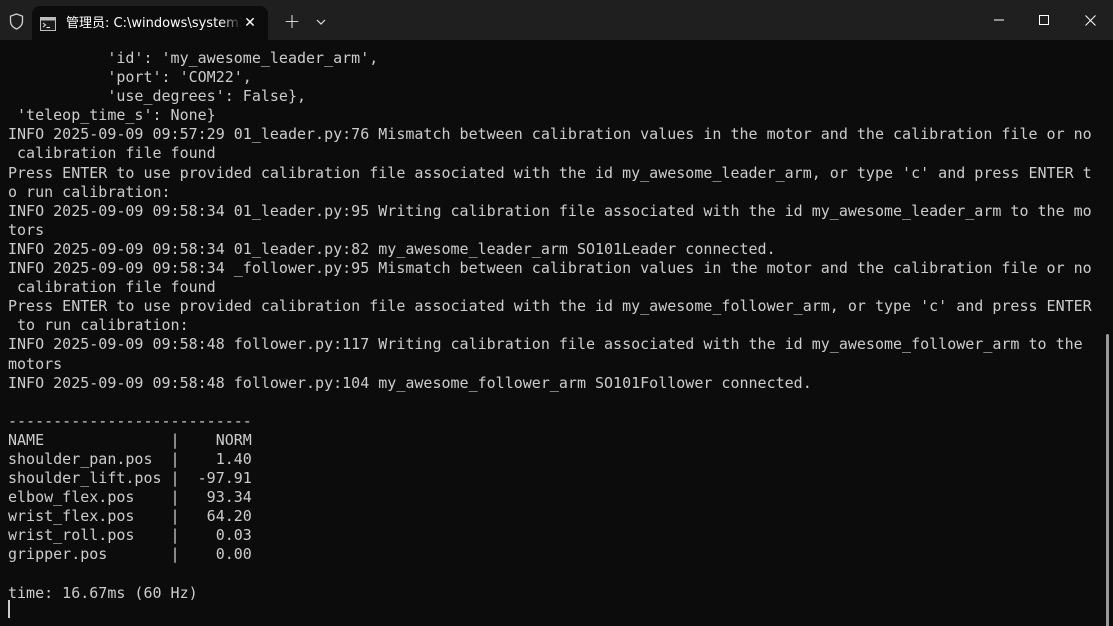 The width and height of the screenshot is (1113, 626). I want to click on tab-cmd: 管理员: C:\windows\system32\cmd.exe ✕, so click(150, 23).